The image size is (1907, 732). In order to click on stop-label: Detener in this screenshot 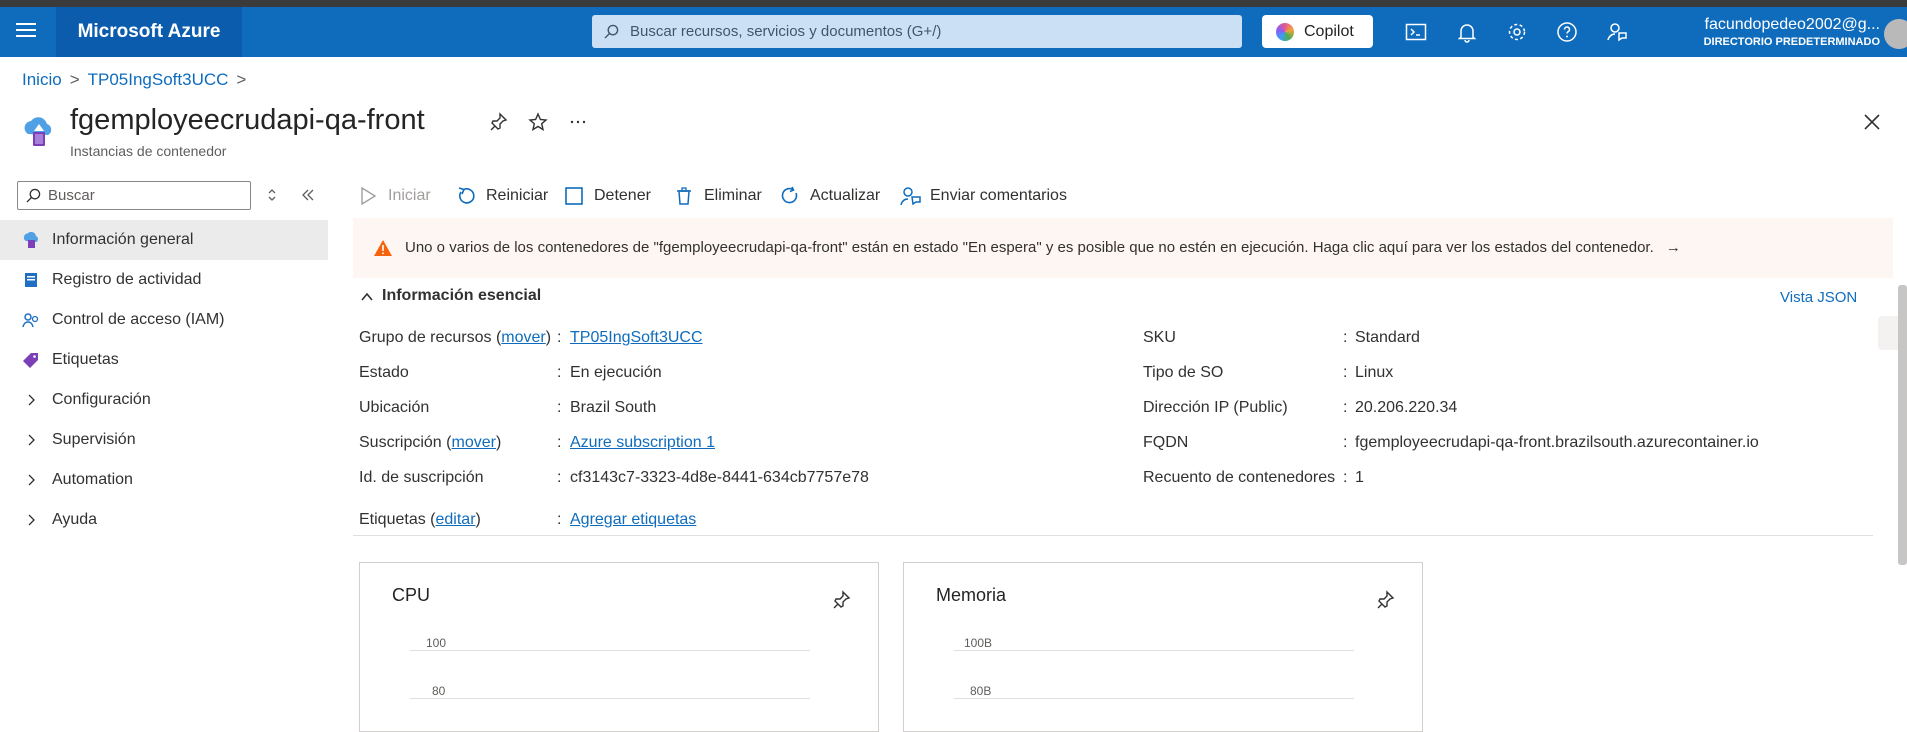, I will do `click(622, 195)`.